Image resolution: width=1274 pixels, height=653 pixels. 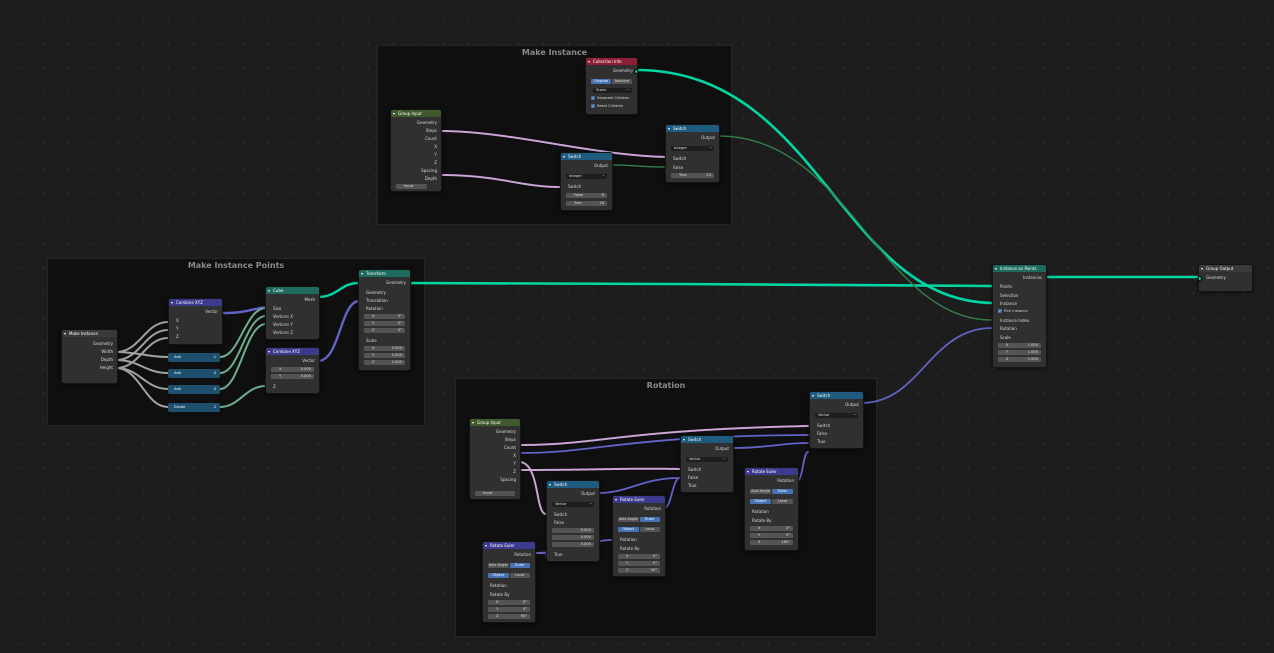 I want to click on reset-children-checkbox: Reset Children, so click(x=607, y=106).